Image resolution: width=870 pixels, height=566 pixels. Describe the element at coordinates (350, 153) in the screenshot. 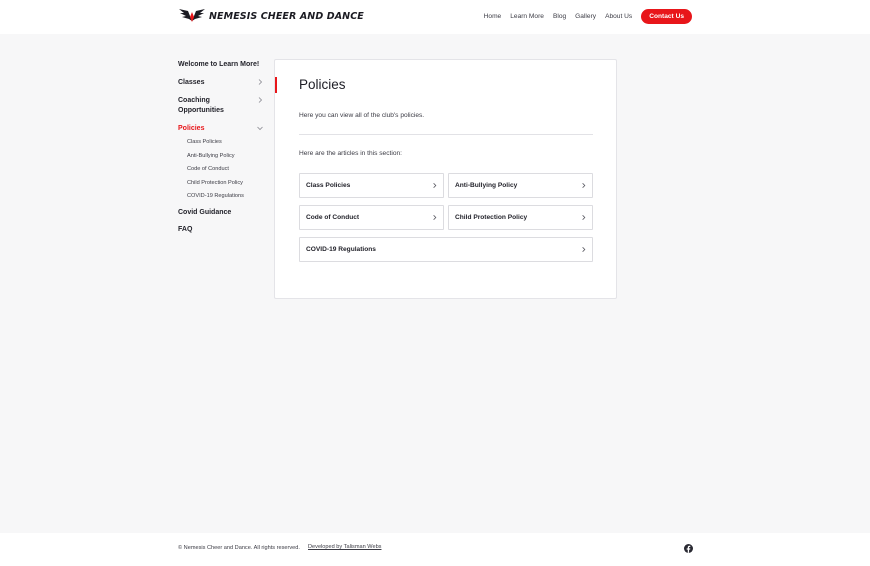

I see `articles-intro: Here are the articles in this section:` at that location.